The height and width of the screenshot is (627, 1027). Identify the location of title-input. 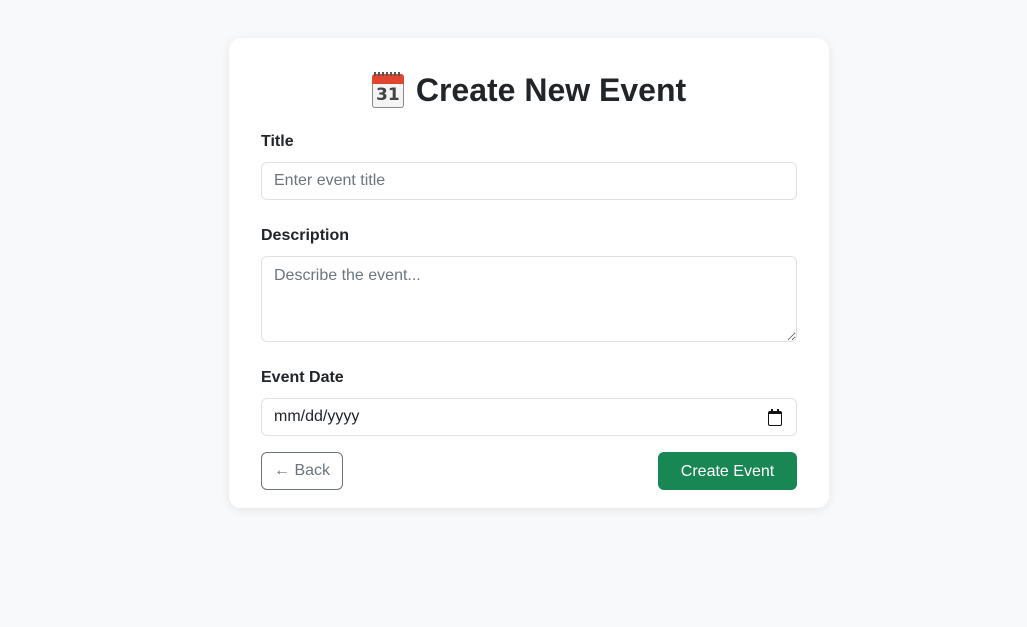
(529, 181).